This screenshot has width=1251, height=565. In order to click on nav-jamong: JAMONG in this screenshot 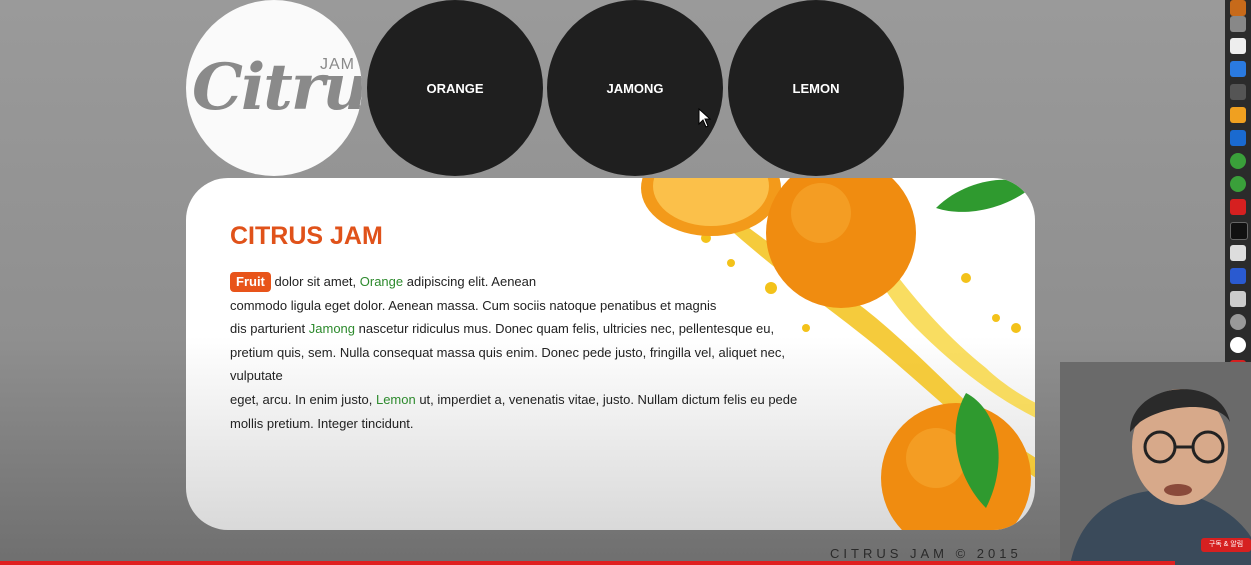, I will do `click(635, 88)`.